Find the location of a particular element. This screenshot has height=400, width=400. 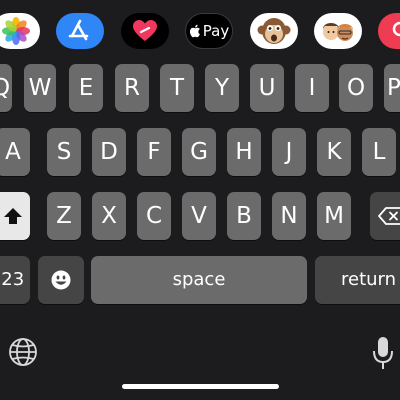

digital-touch-app-button is located at coordinates (145, 31).